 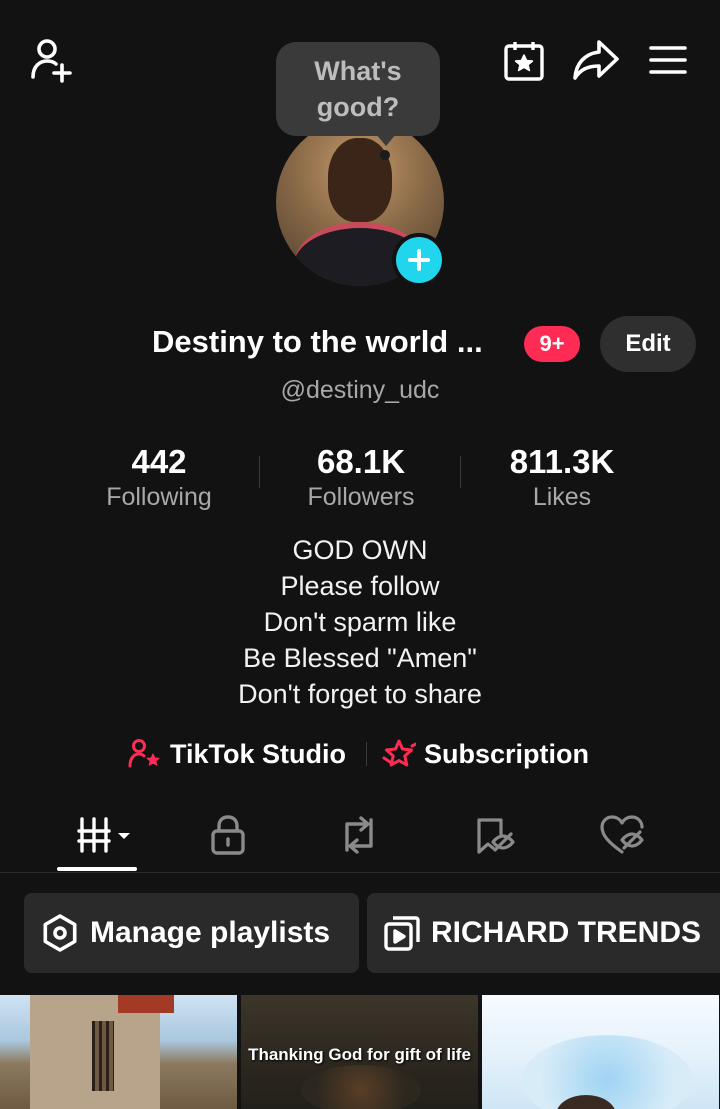 I want to click on tab-reposts, so click(x=359, y=835).